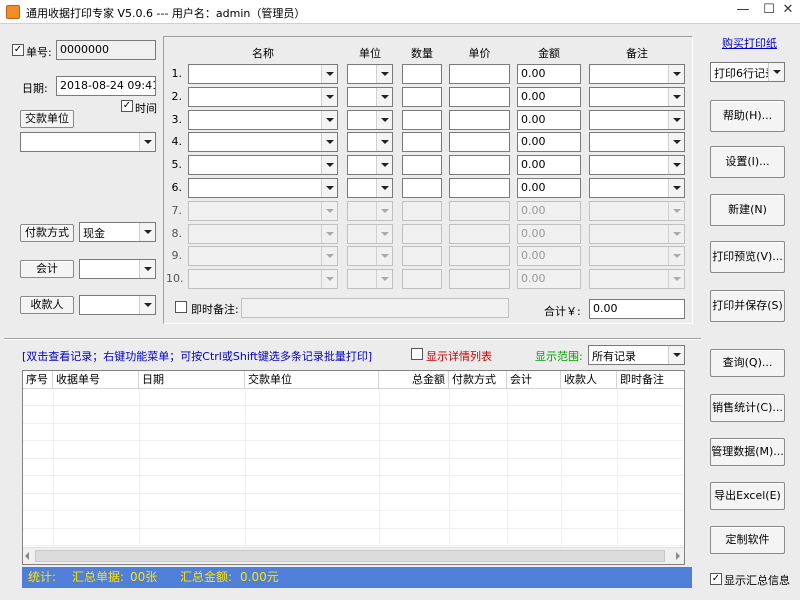 The height and width of the screenshot is (600, 800). Describe the element at coordinates (650, 380) in the screenshot. I see `table-header-remark: 即时备注` at that location.